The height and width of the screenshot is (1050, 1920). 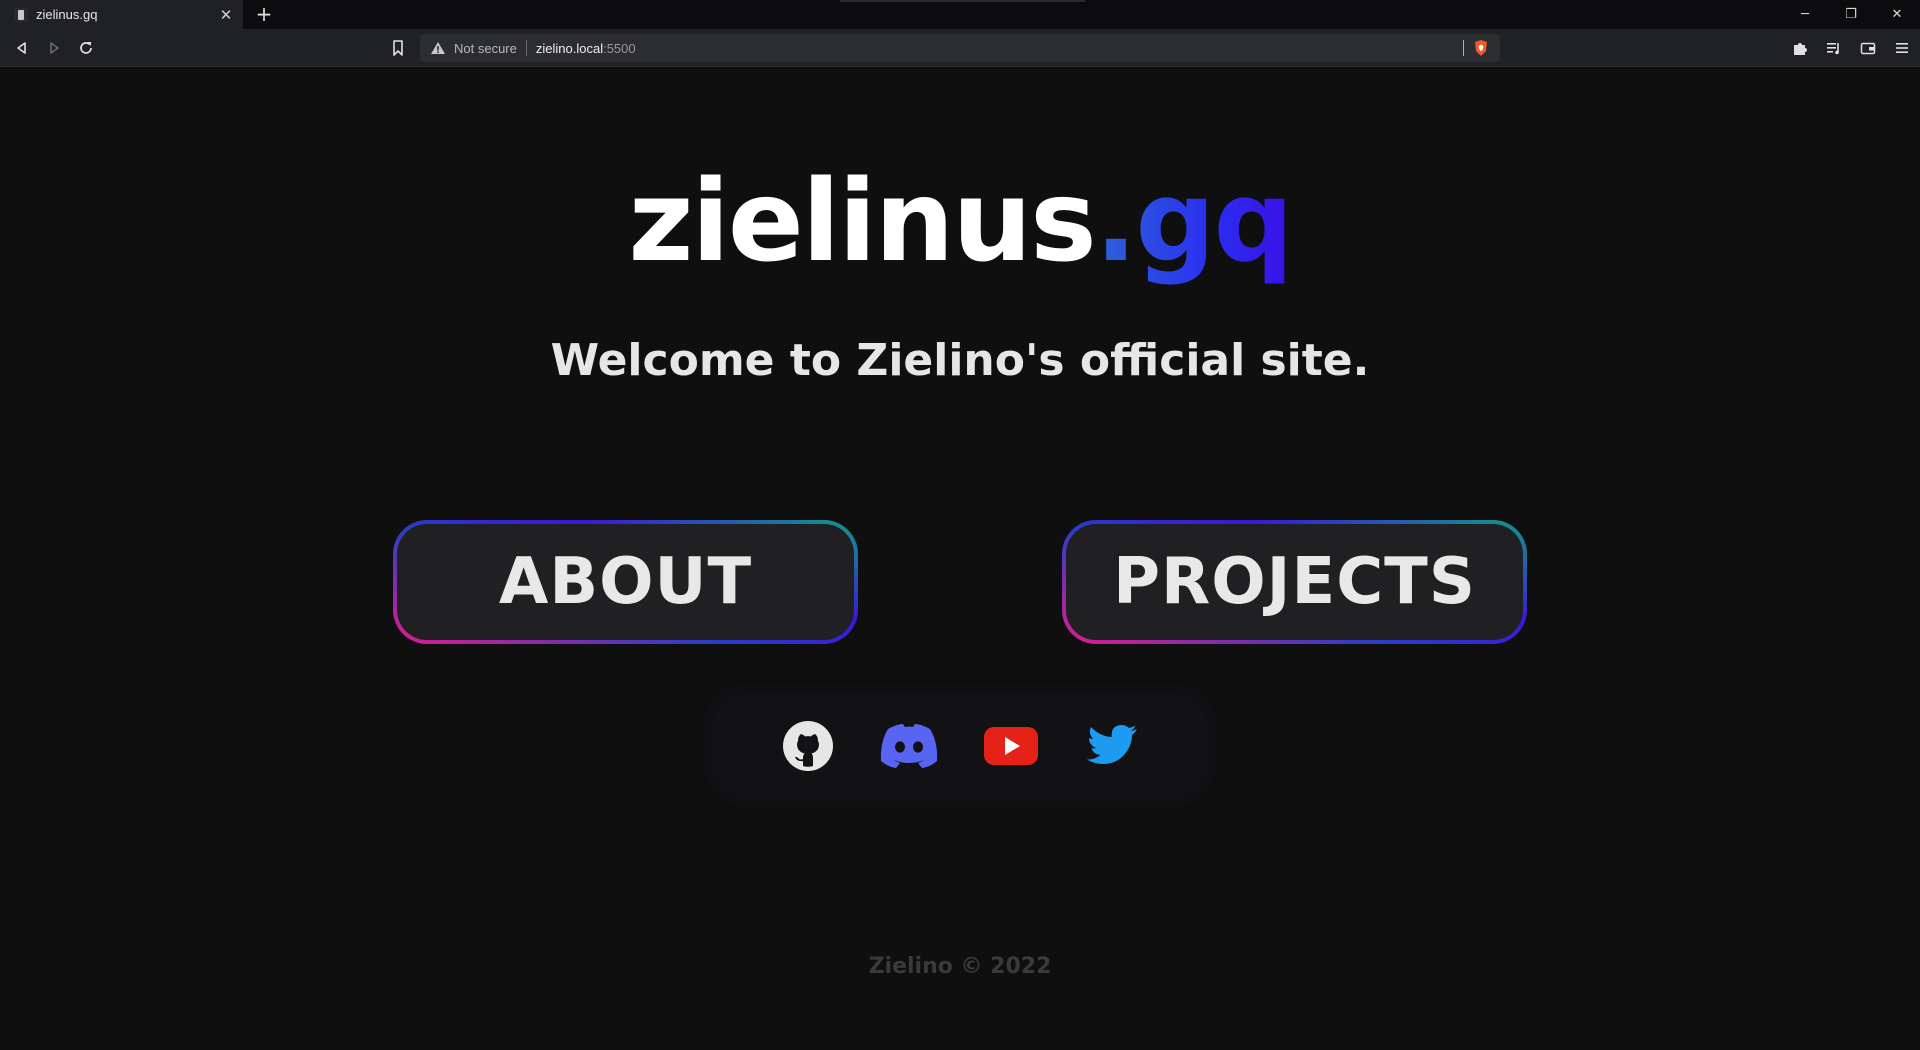 What do you see at coordinates (909, 746) in the screenshot?
I see `discord-icon` at bounding box center [909, 746].